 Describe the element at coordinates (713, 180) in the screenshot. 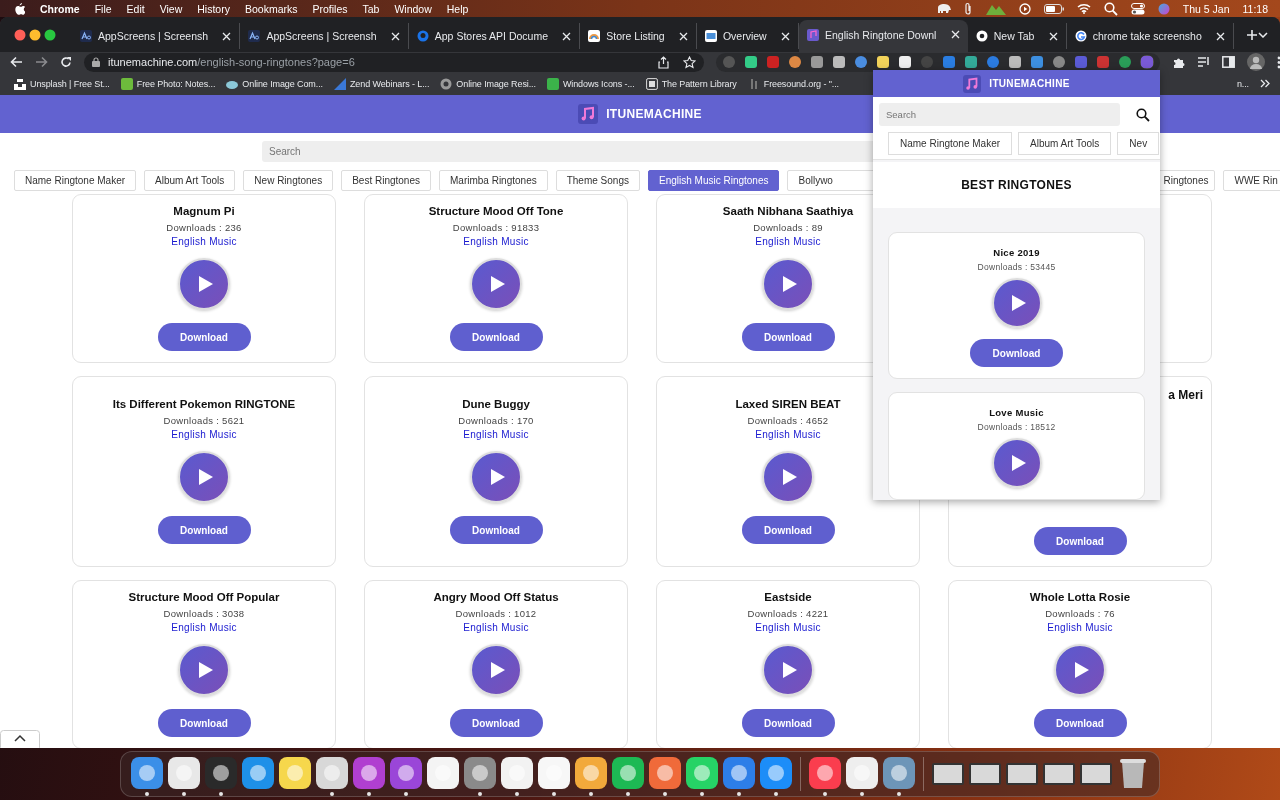

I see `nav-button: English Music Ringtones` at that location.